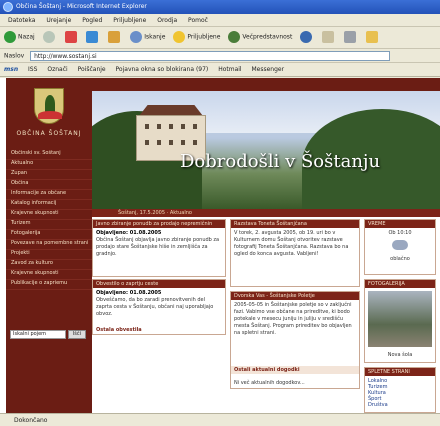 This screenshot has height=426, width=440. What do you see at coordinates (167, 20) in the screenshot?
I see `menu-tools: Orodja` at bounding box center [167, 20].